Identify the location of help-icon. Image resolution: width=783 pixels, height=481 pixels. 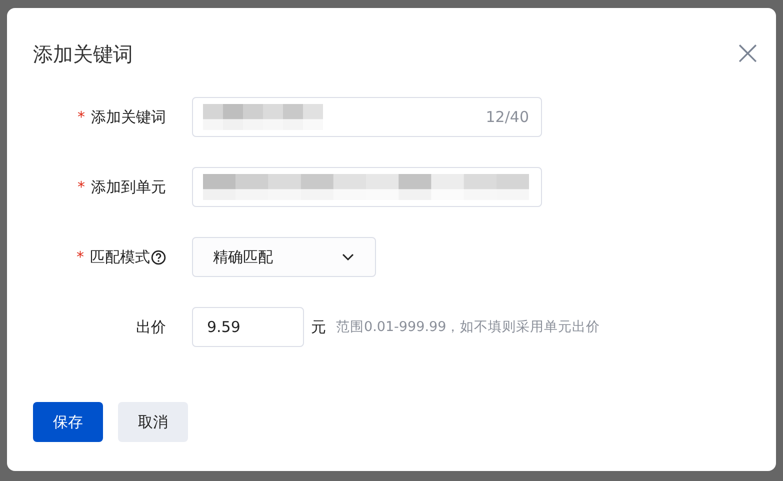
(158, 257).